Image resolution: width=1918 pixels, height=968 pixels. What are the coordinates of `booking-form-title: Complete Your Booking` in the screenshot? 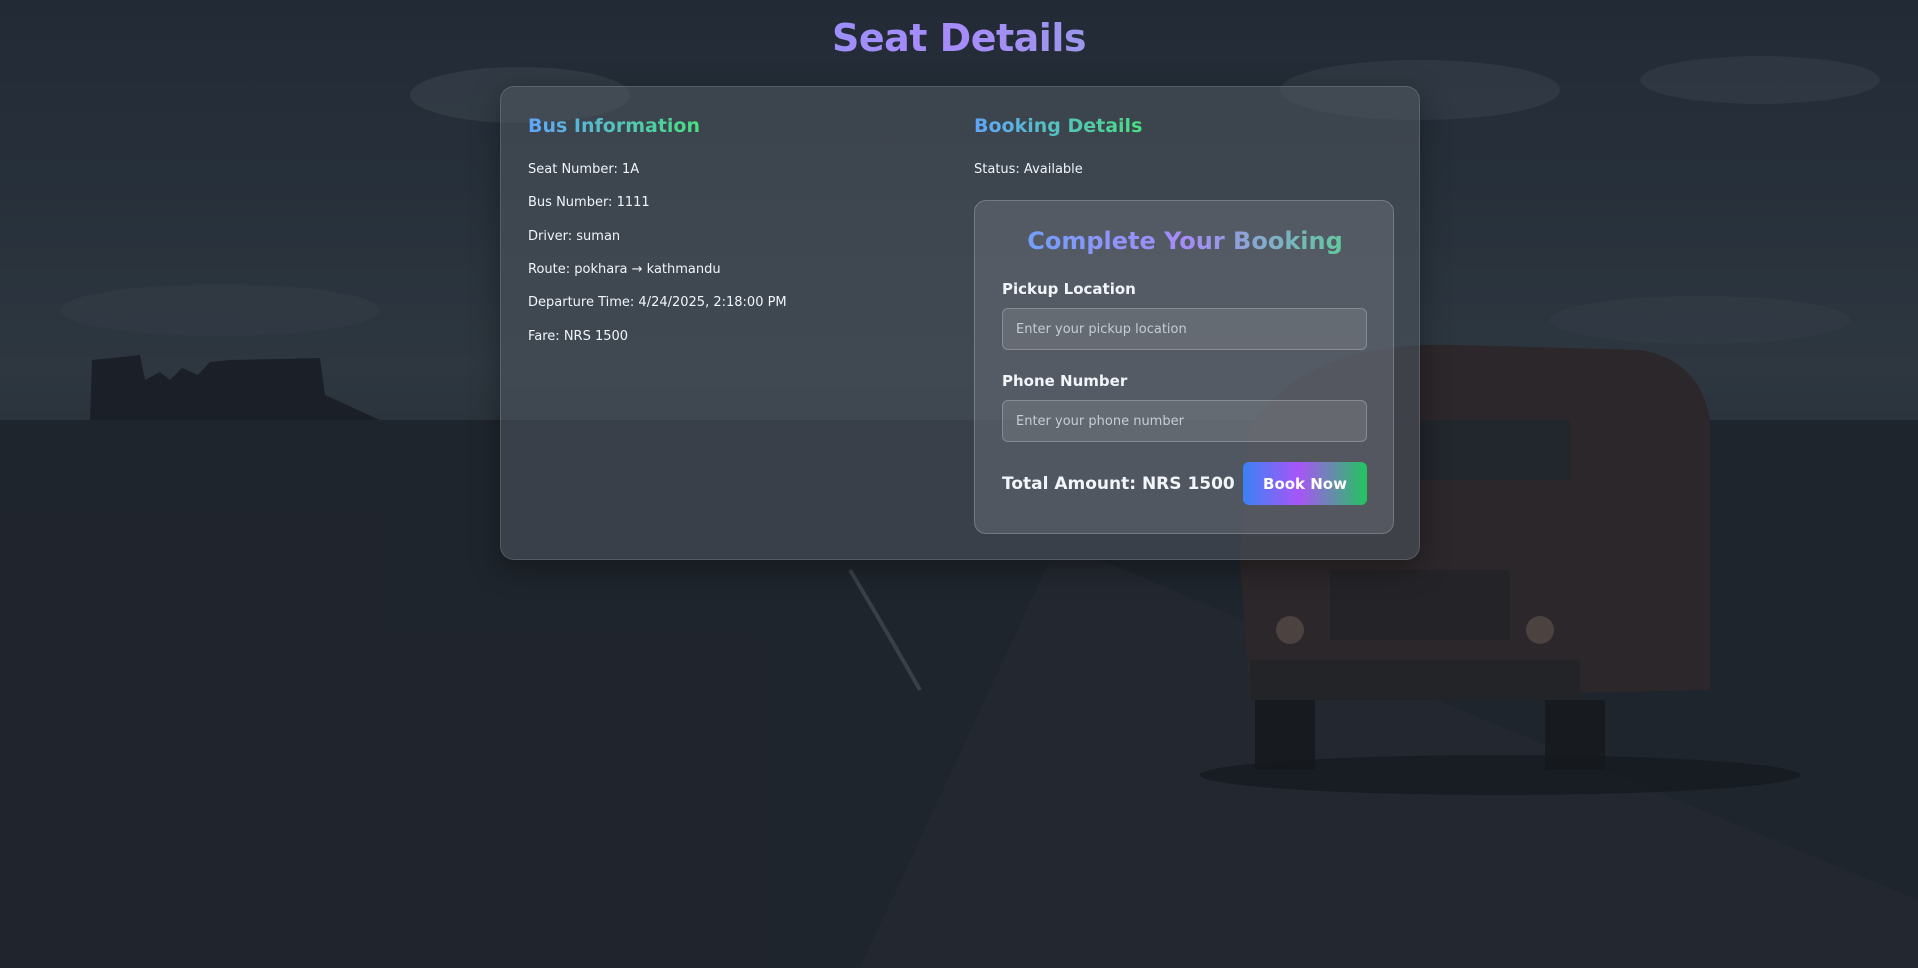 It's located at (1185, 241).